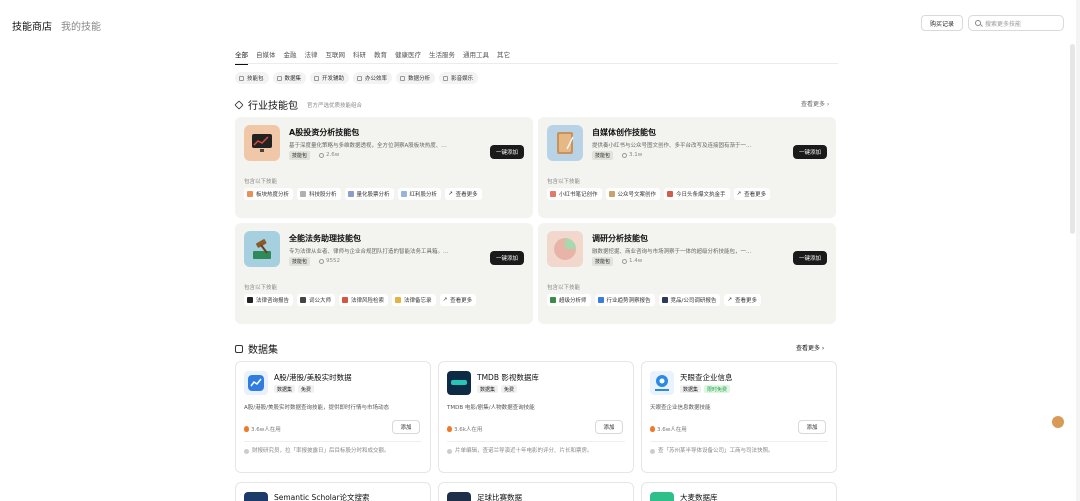 The width and height of the screenshot is (1080, 501). I want to click on store-tab: 技能商店, so click(32, 25).